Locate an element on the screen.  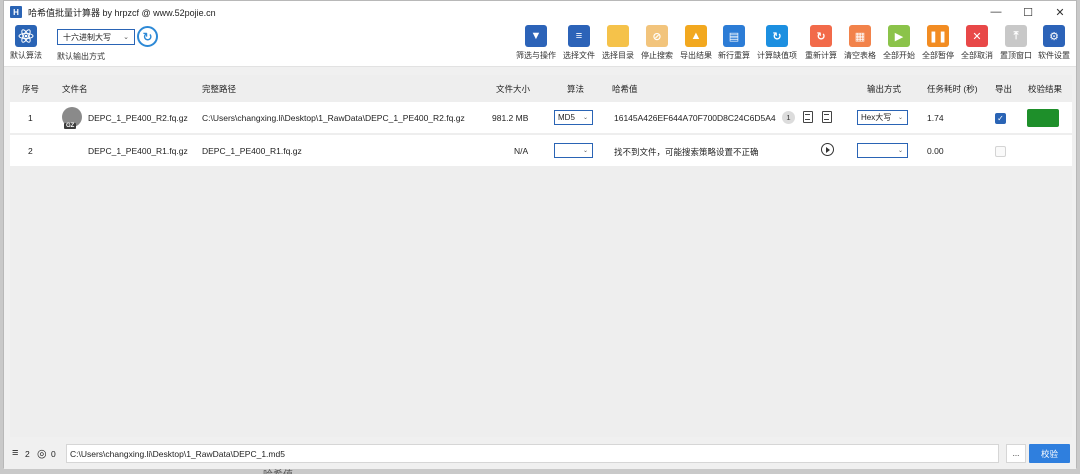
hash-count-badge: 1 is located at coordinates (788, 117).